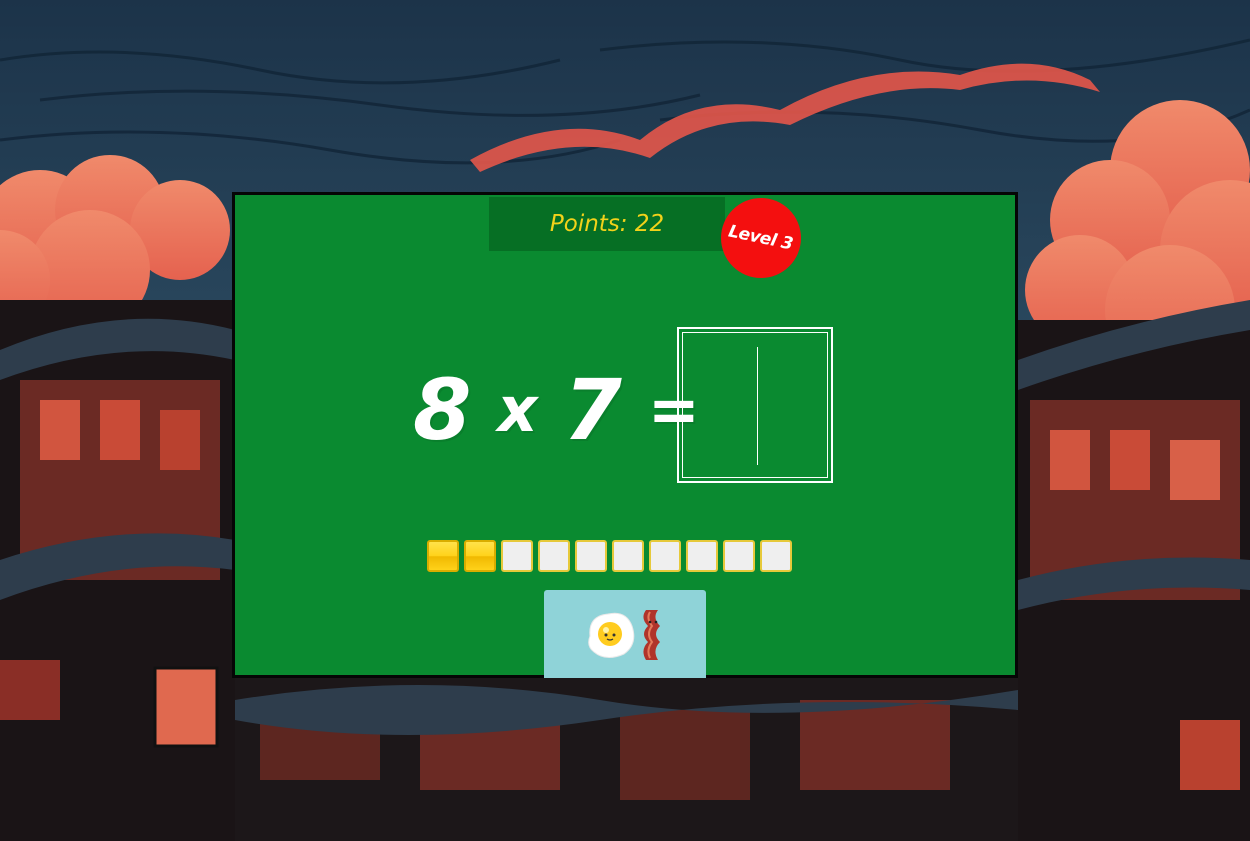 Image resolution: width=1250 pixels, height=841 pixels. I want to click on operand-a: 8, so click(442, 410).